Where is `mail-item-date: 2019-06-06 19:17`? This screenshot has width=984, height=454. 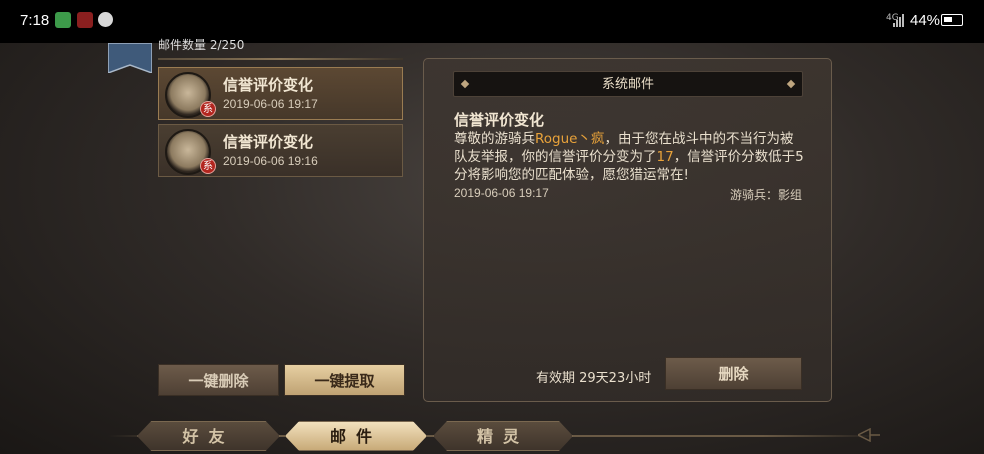
mail-item-date: 2019-06-06 19:17 is located at coordinates (270, 104).